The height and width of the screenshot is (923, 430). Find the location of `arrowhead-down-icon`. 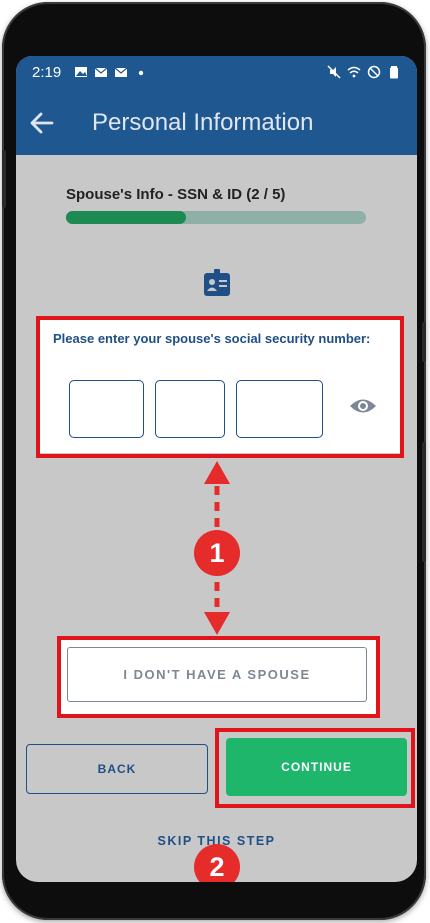

arrowhead-down-icon is located at coordinates (217, 623).